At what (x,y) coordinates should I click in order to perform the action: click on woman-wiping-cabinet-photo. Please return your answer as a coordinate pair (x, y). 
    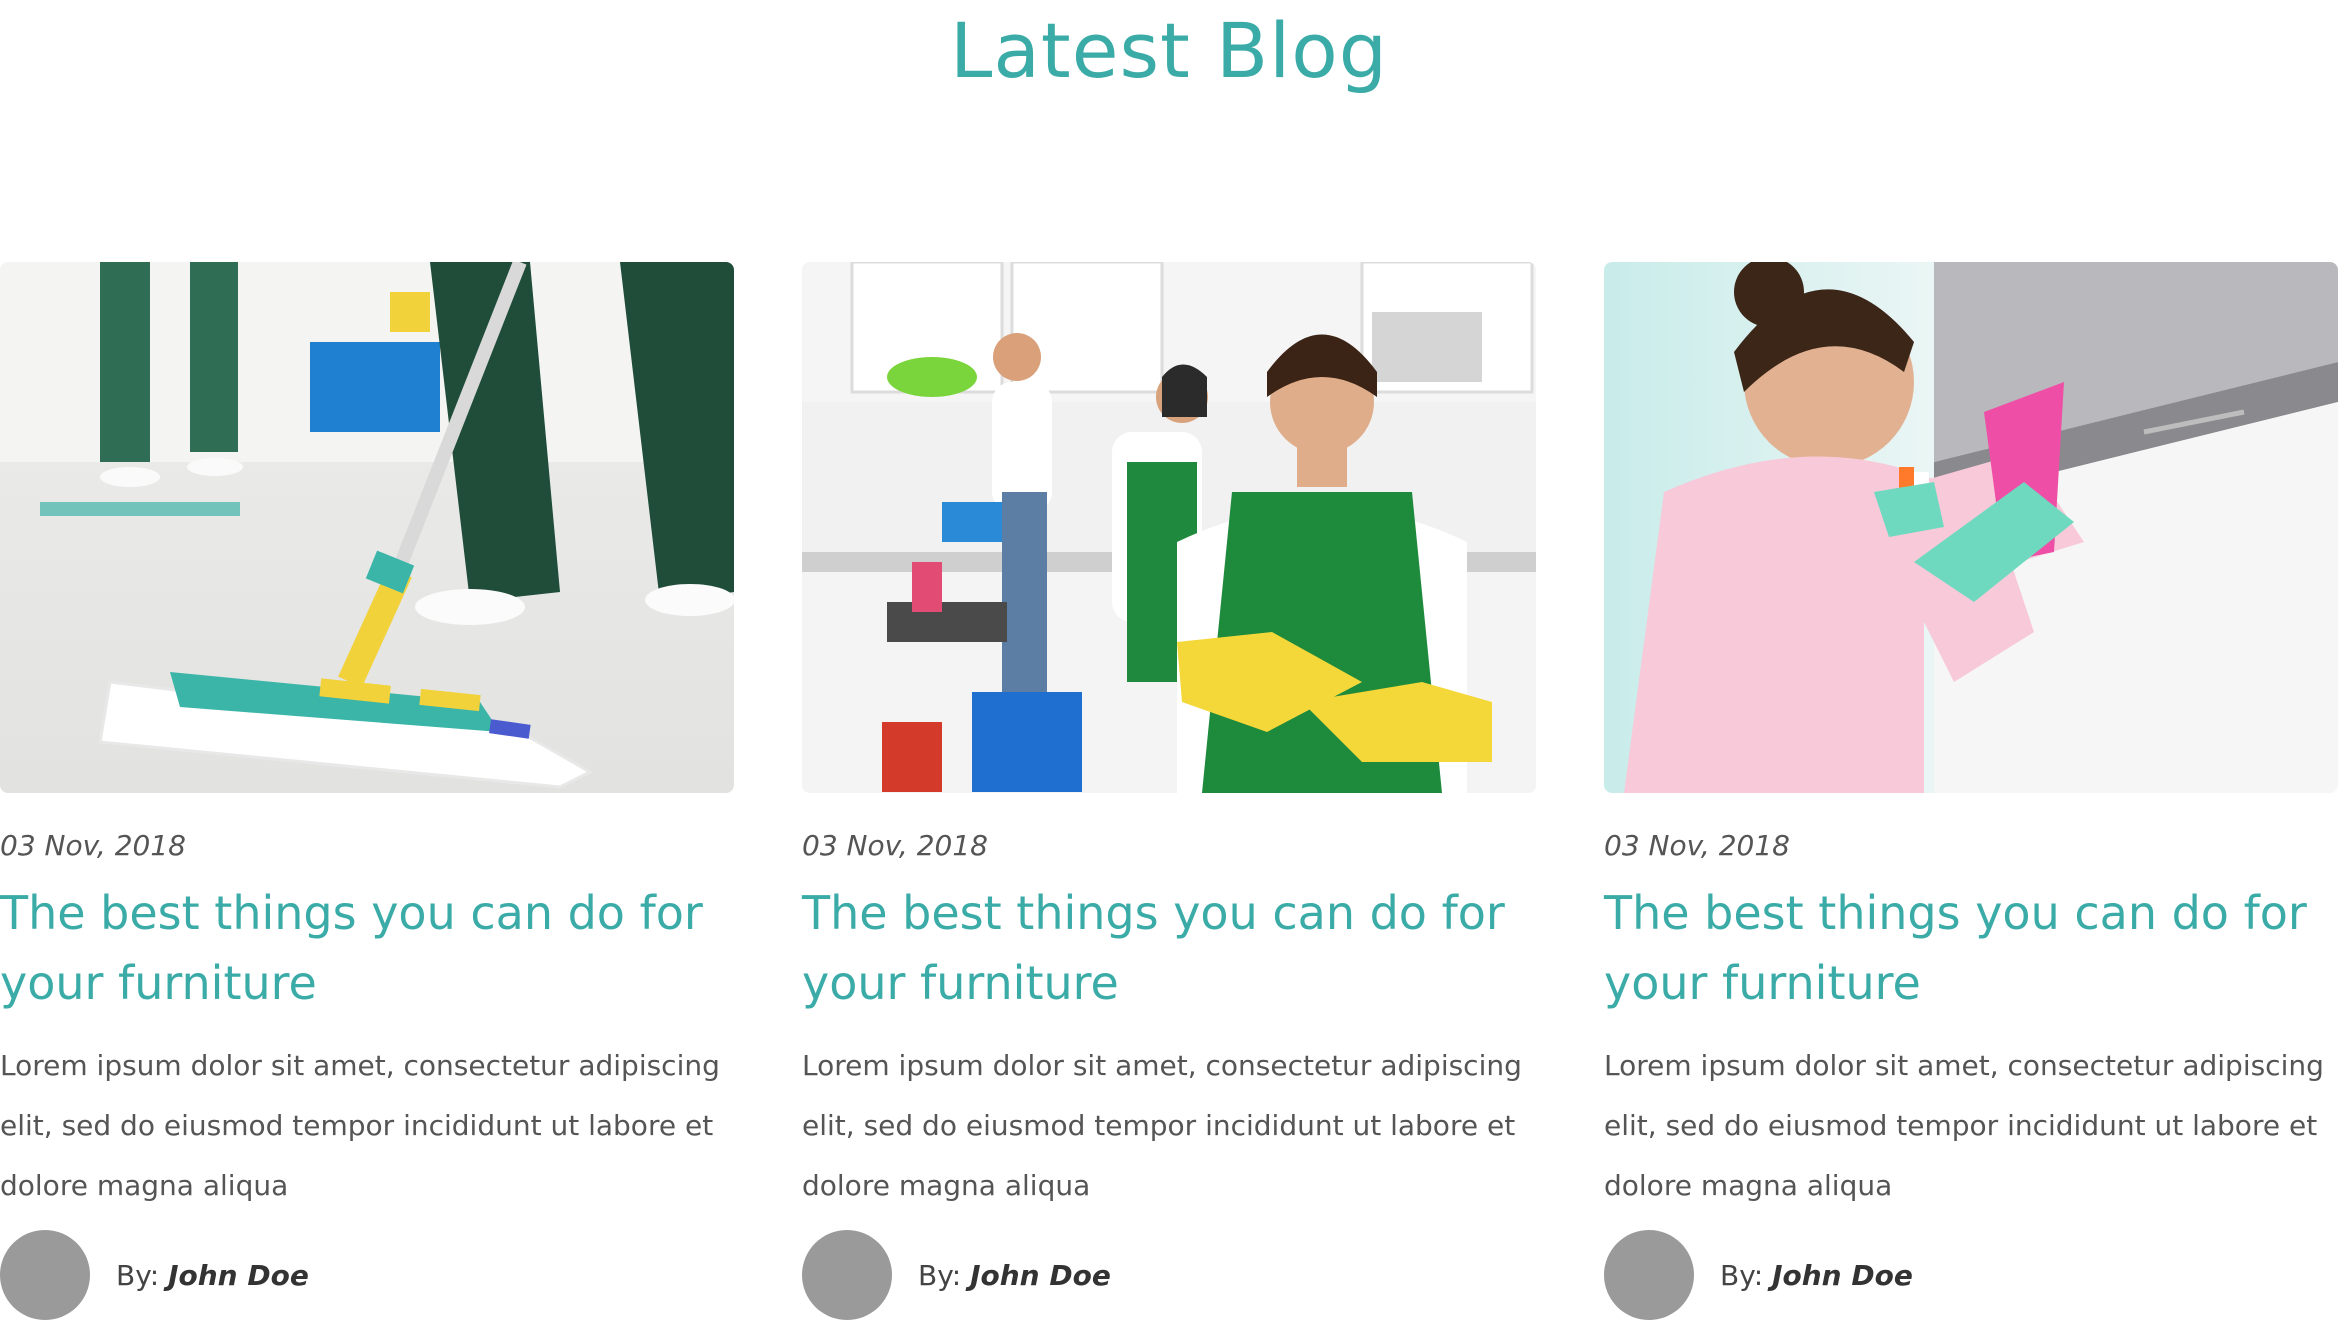
    Looking at the image, I should click on (1971, 527).